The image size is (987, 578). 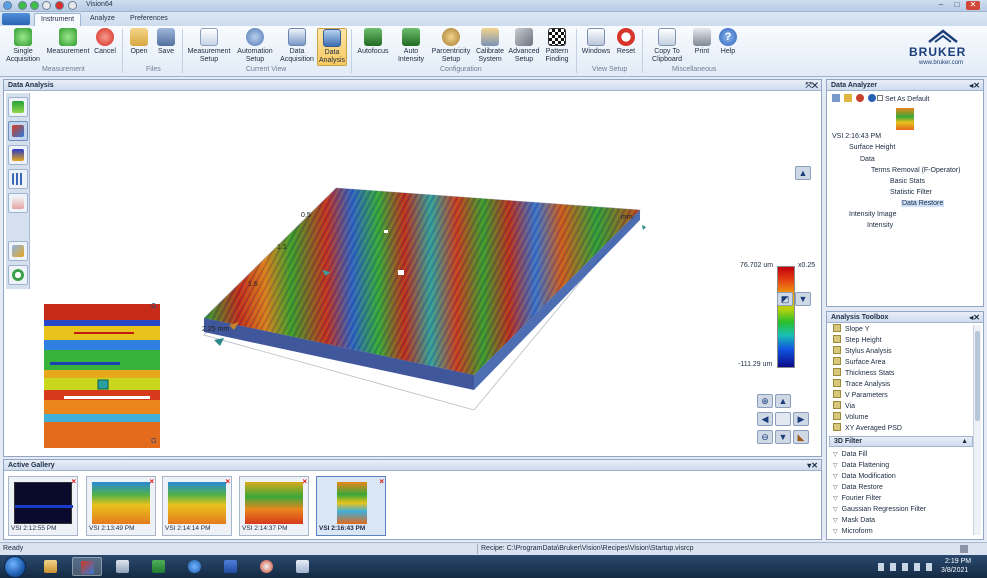 I want to click on toolbox-item-stylus-analysis: Stylus Analysis, so click(x=862, y=350).